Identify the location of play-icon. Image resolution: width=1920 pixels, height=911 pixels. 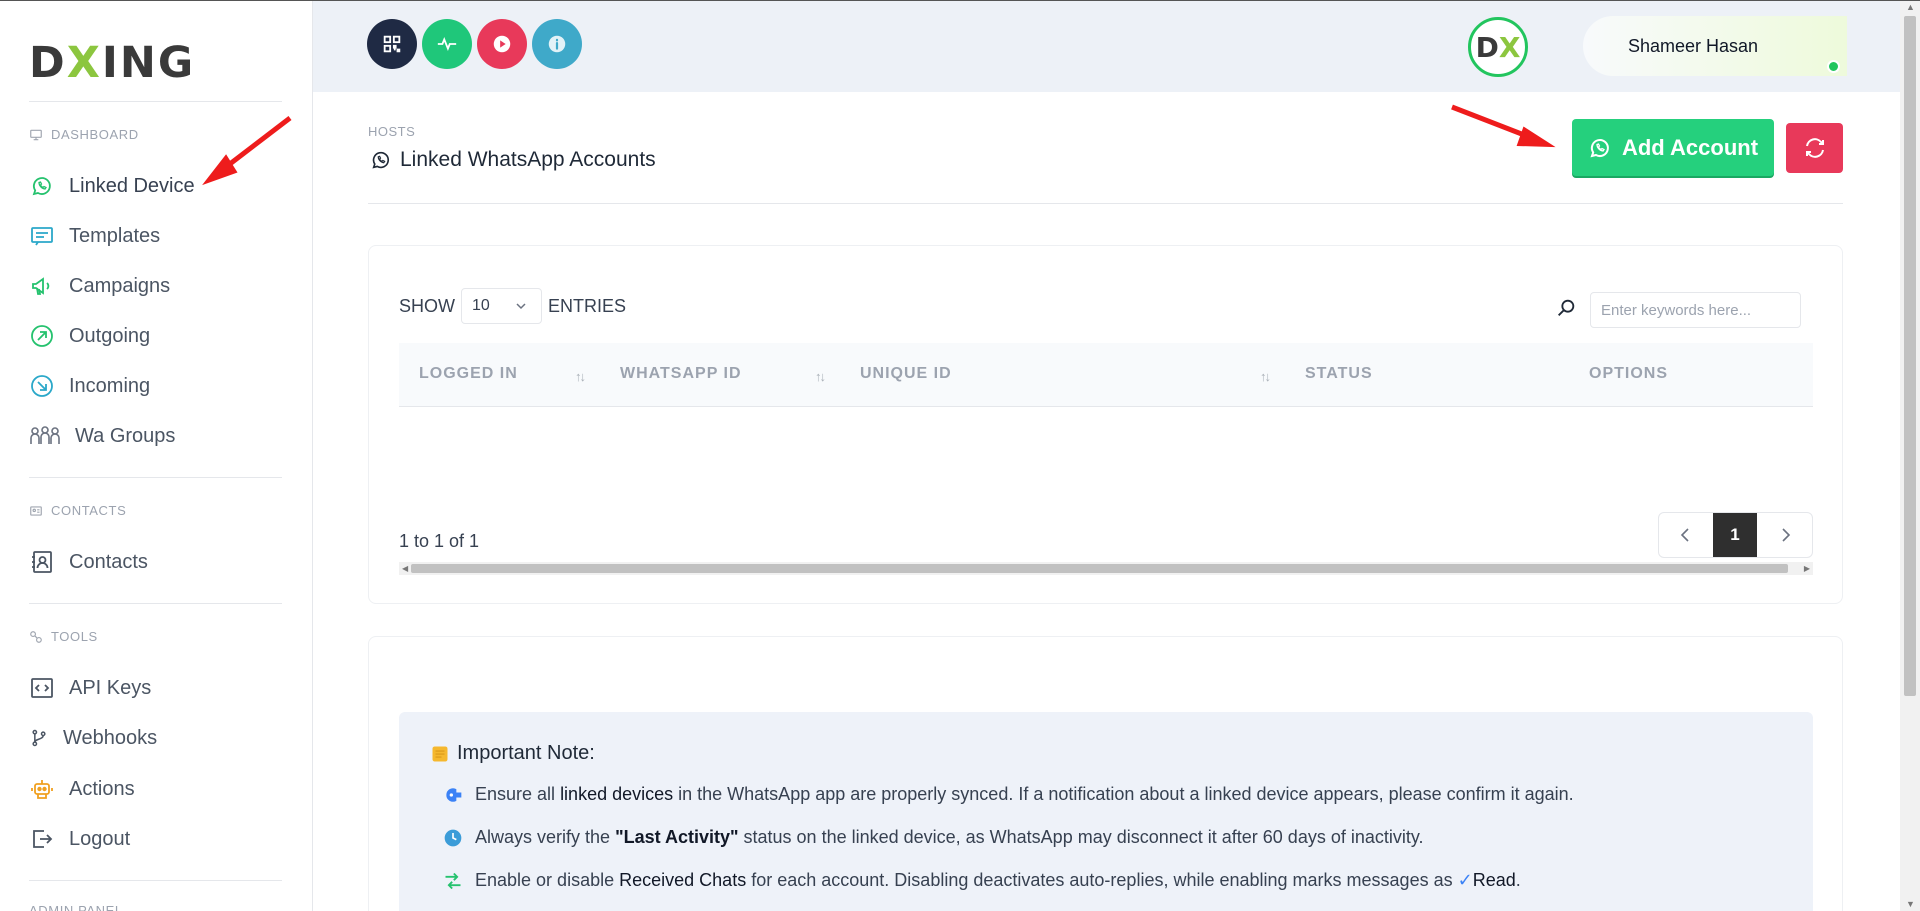
(502, 44).